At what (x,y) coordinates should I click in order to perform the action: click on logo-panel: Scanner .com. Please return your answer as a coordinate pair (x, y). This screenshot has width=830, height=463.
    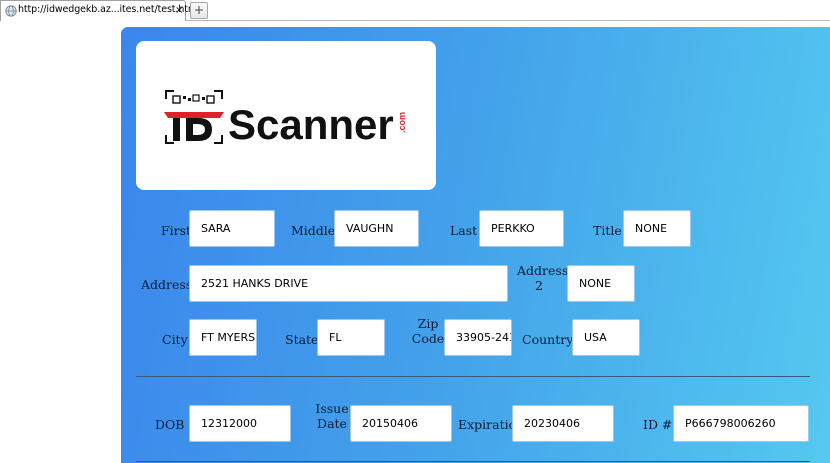
    Looking at the image, I should click on (286, 115).